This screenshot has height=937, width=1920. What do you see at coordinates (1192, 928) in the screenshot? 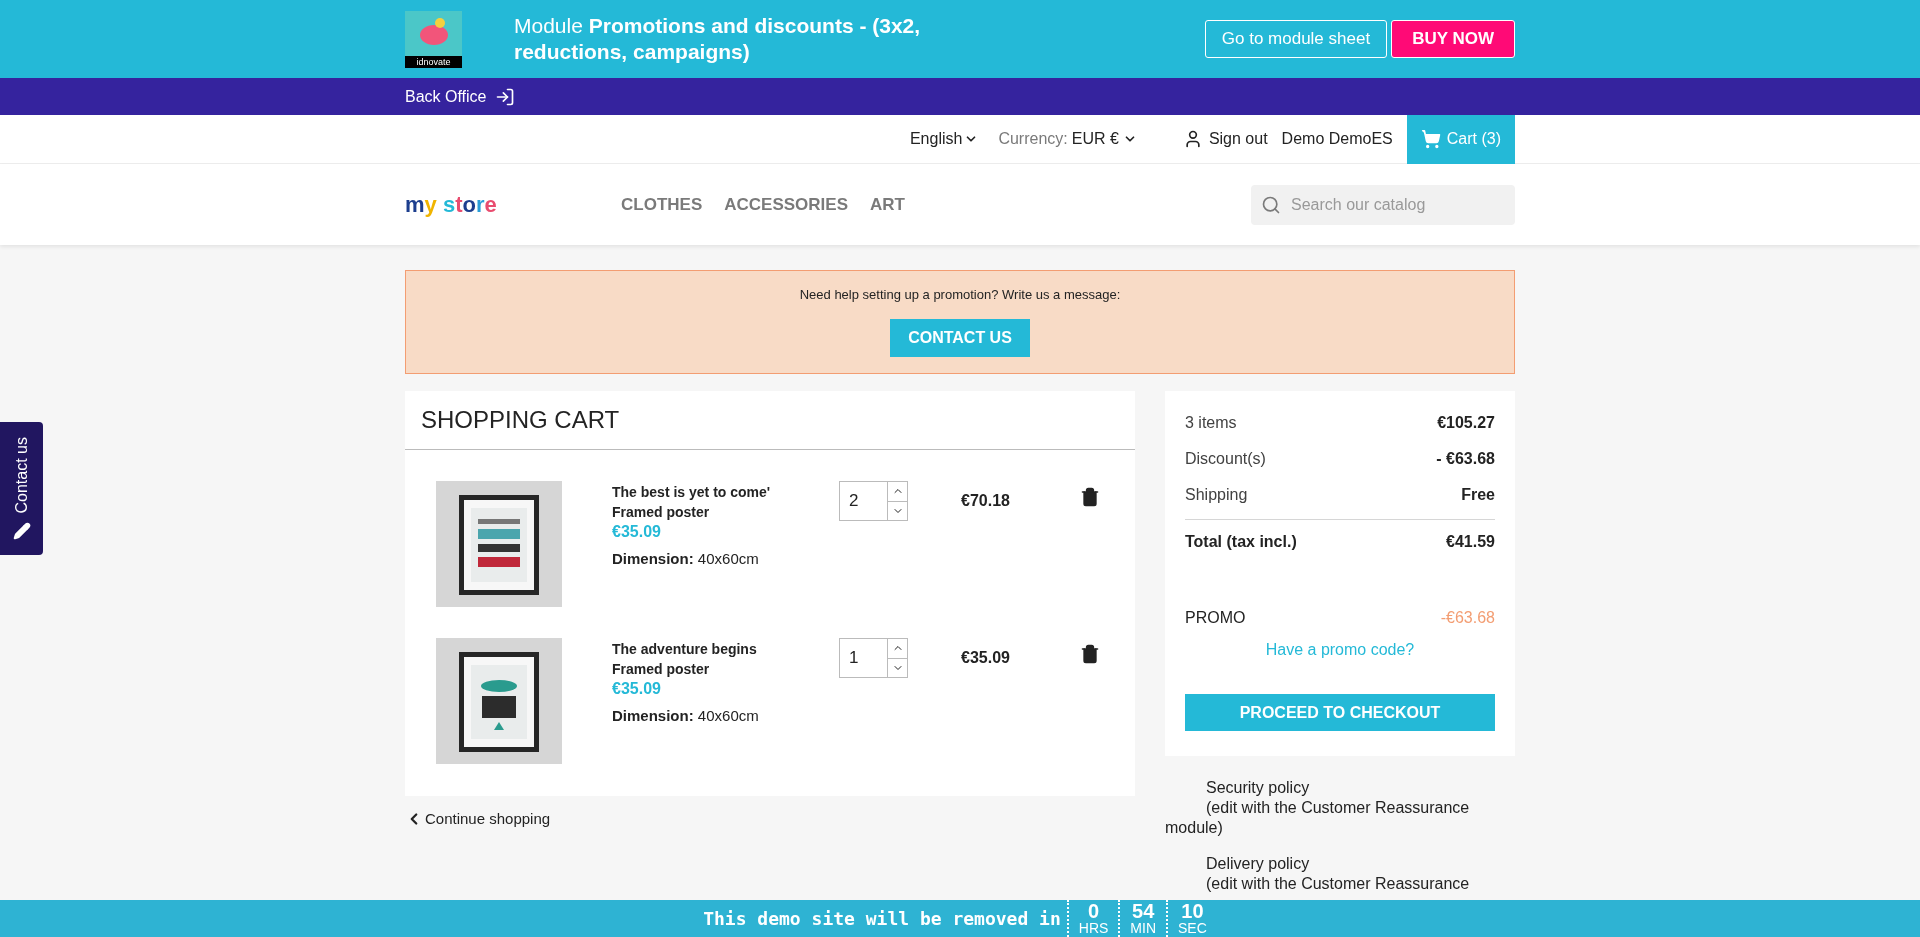
I see `countdown-unit: SEC` at bounding box center [1192, 928].